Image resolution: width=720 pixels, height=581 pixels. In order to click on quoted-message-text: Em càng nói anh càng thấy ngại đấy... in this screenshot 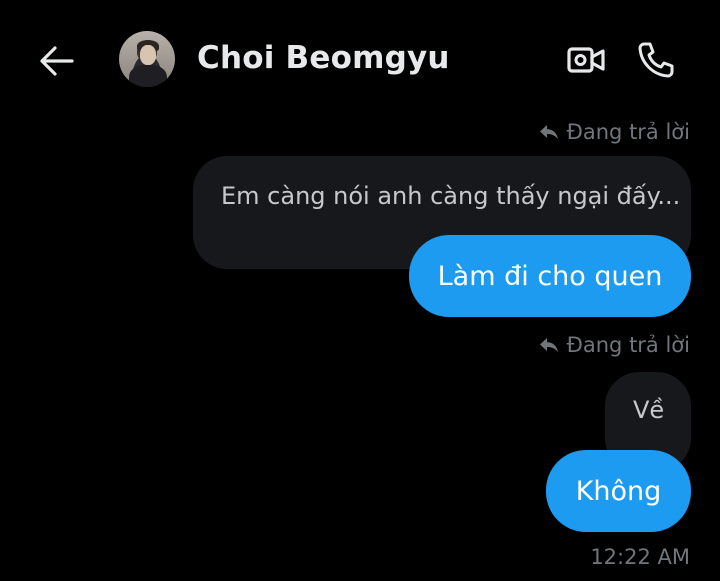, I will do `click(451, 196)`.